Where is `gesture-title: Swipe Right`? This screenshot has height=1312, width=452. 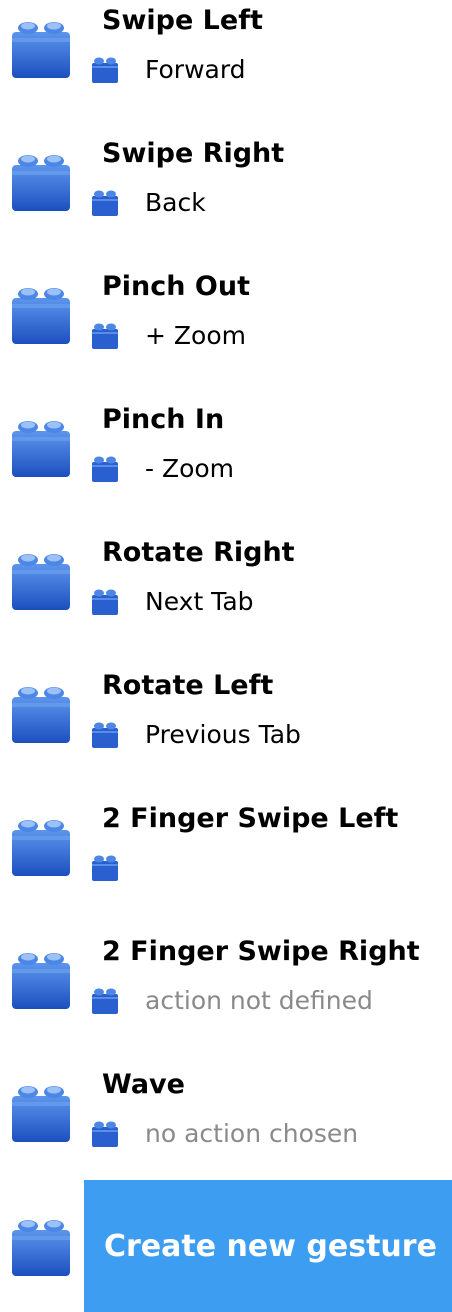
gesture-title: Swipe Right is located at coordinates (193, 153).